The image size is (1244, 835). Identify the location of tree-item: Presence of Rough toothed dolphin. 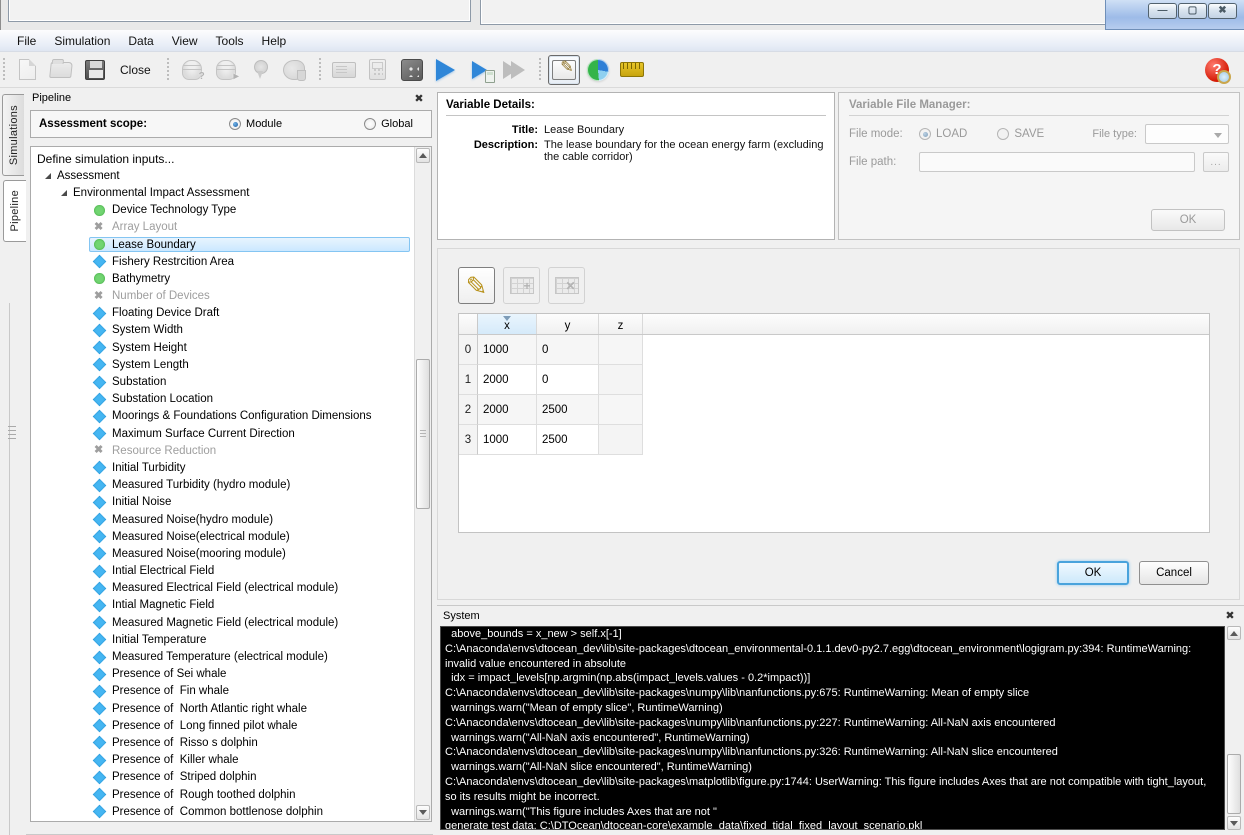
(222, 794).